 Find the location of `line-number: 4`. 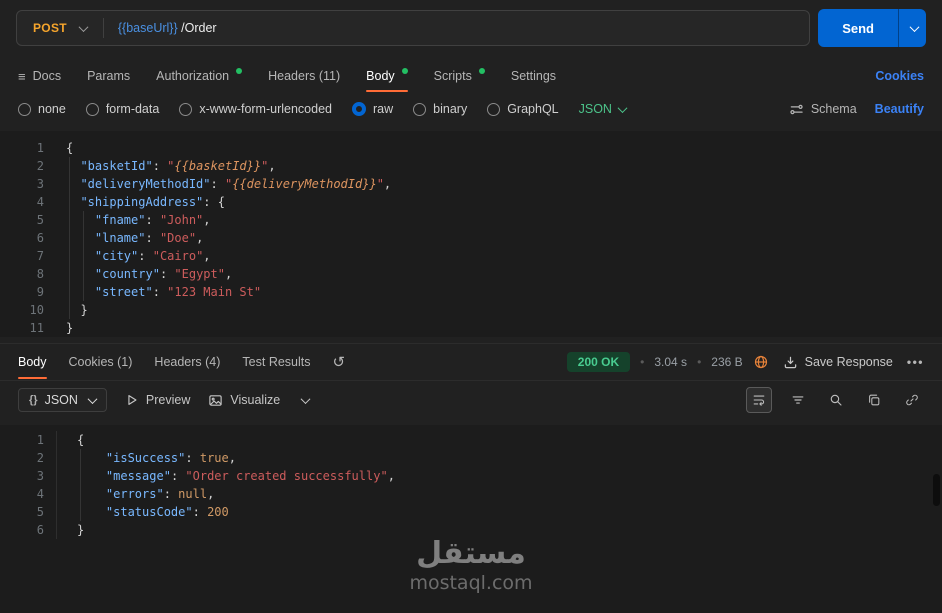

line-number: 4 is located at coordinates (40, 202).